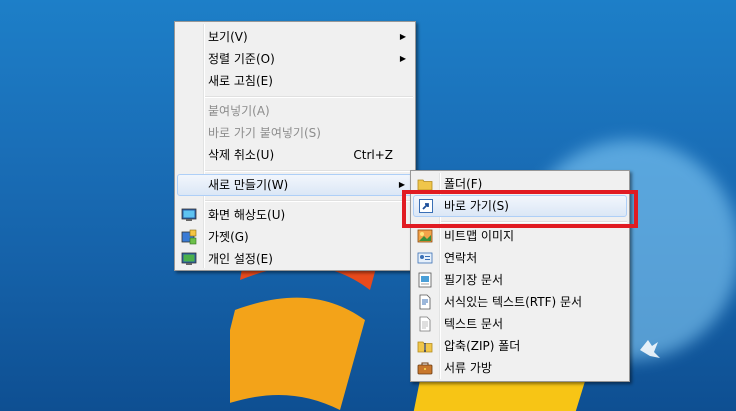  Describe the element at coordinates (482, 346) in the screenshot. I see `submenu-item-label: 압축(ZIP) 폴더` at that location.